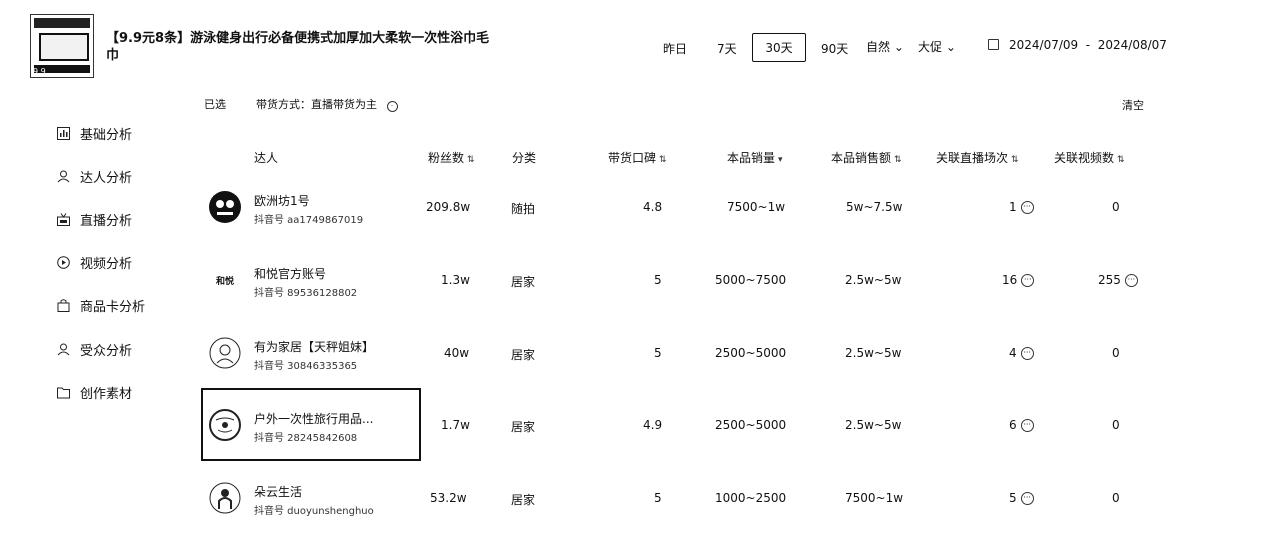 This screenshot has height=534, width=1280. What do you see at coordinates (63, 134) in the screenshot?
I see `bar-chart-icon` at bounding box center [63, 134].